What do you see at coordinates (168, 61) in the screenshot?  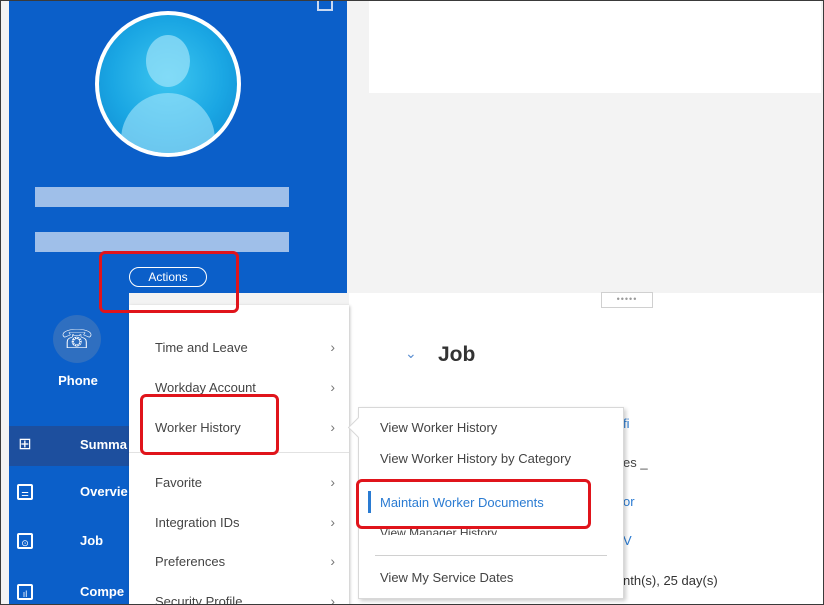 I see `avatar-head-shape` at bounding box center [168, 61].